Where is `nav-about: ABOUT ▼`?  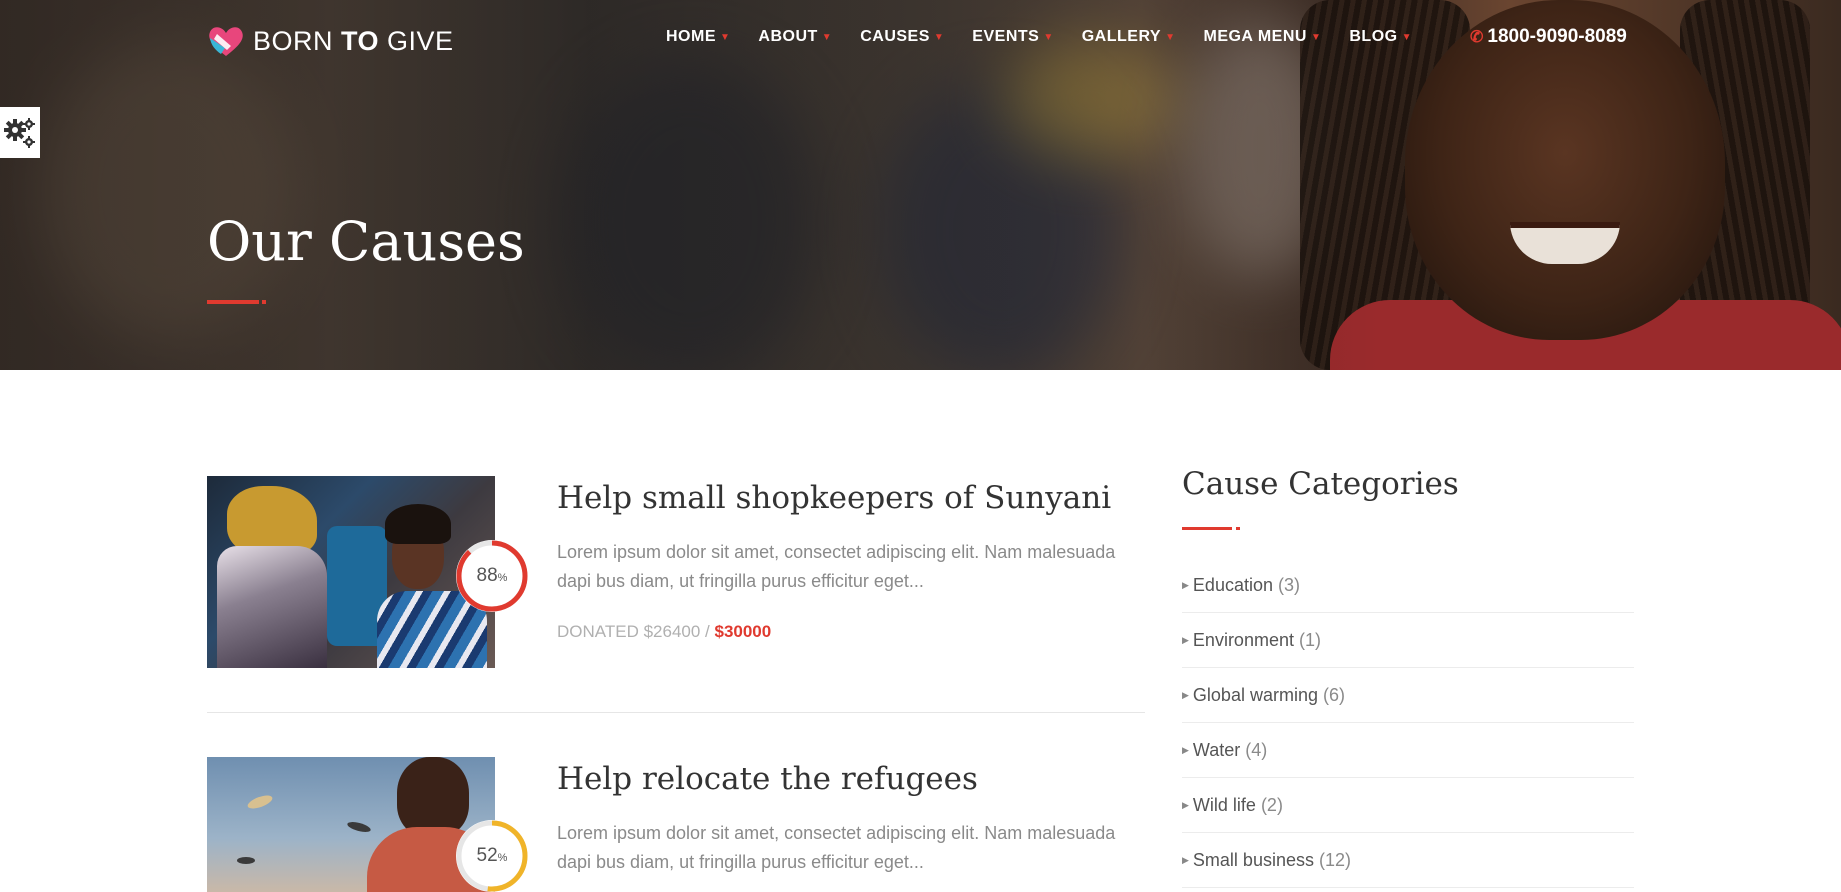 nav-about: ABOUT ▼ is located at coordinates (795, 37).